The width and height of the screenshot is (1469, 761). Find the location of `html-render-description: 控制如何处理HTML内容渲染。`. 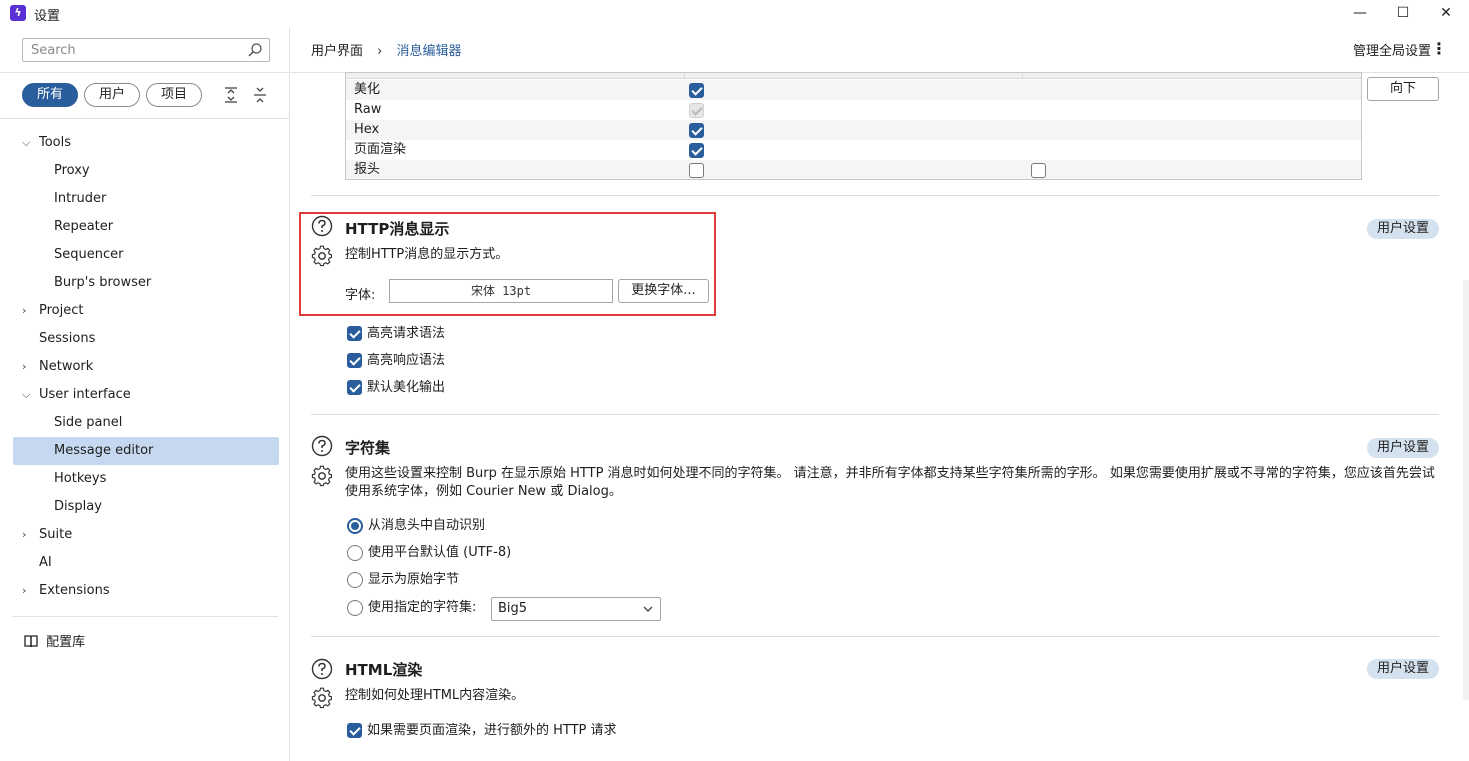

html-render-description: 控制如何处理HTML内容渲染。 is located at coordinates (435, 695).